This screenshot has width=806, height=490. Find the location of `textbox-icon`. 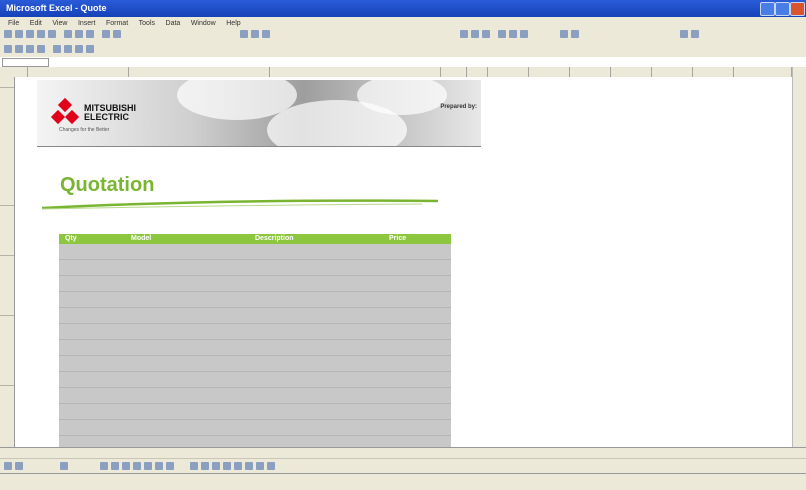

textbox-icon is located at coordinates (148, 466).